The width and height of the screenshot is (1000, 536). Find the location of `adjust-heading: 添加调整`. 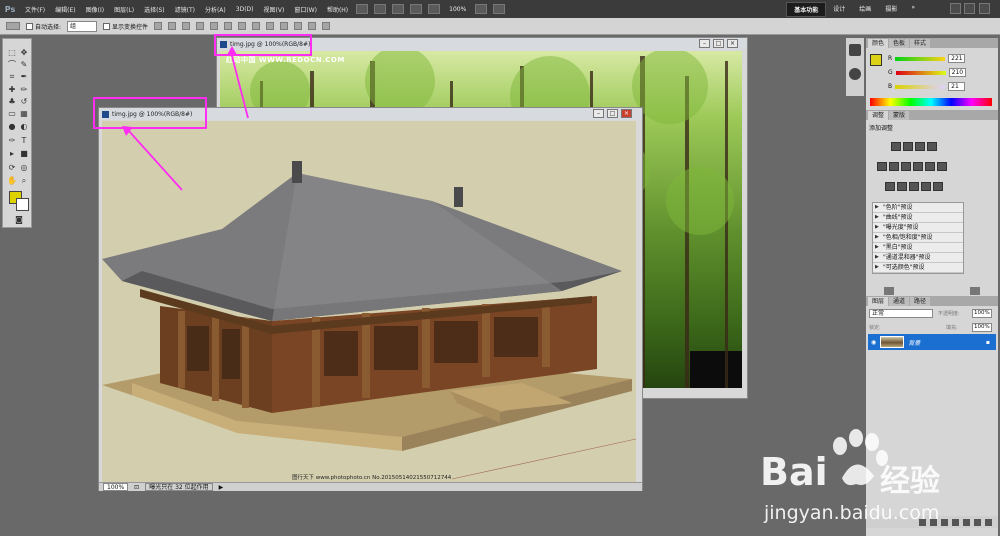

adjust-heading: 添加调整 is located at coordinates (881, 128).